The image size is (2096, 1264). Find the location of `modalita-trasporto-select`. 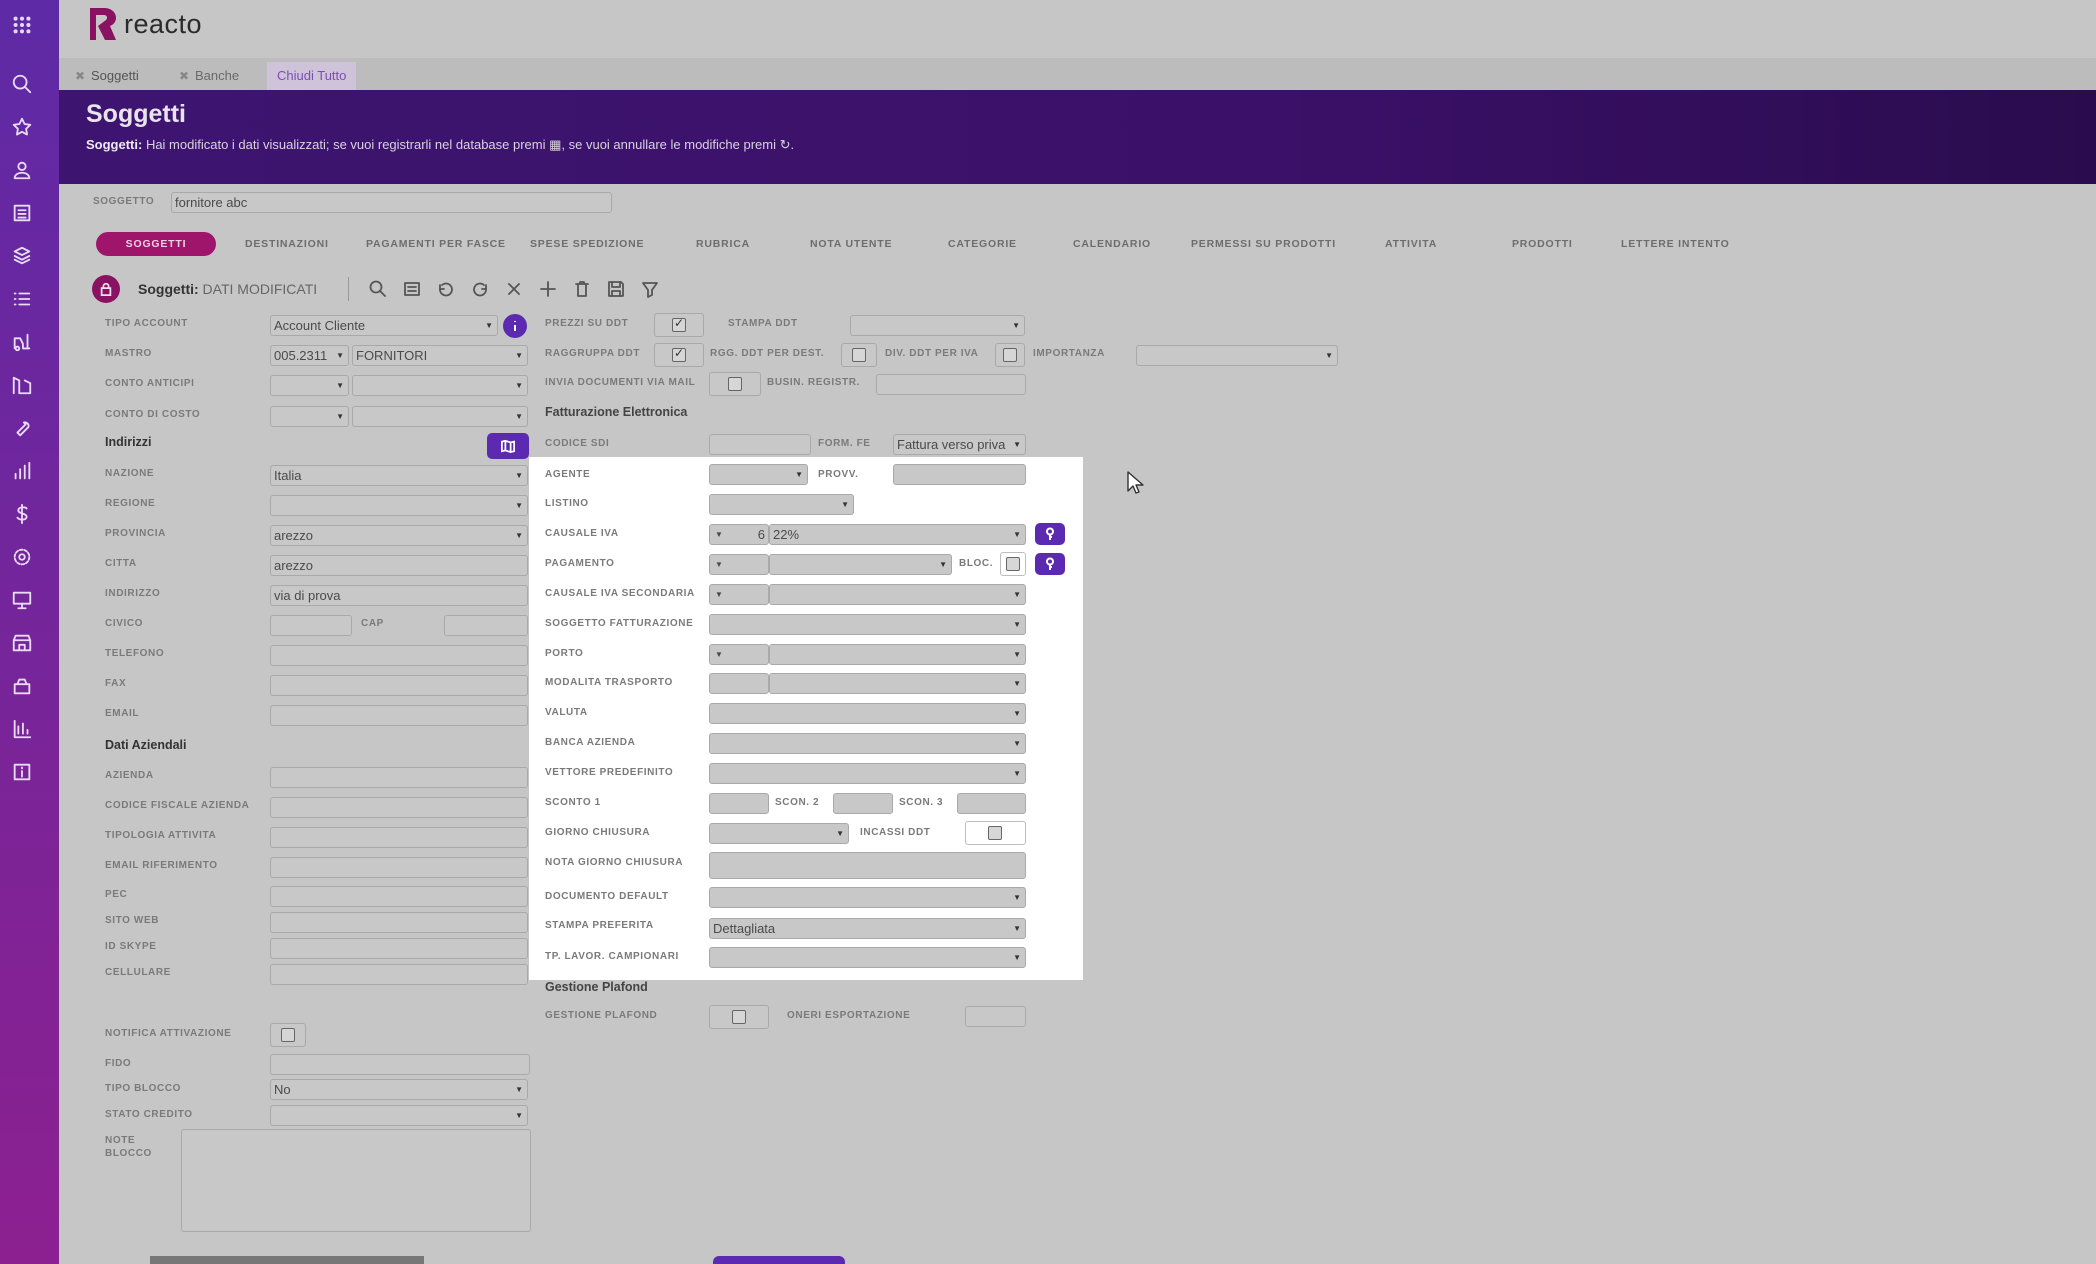

modalita-trasporto-select is located at coordinates (897, 683).